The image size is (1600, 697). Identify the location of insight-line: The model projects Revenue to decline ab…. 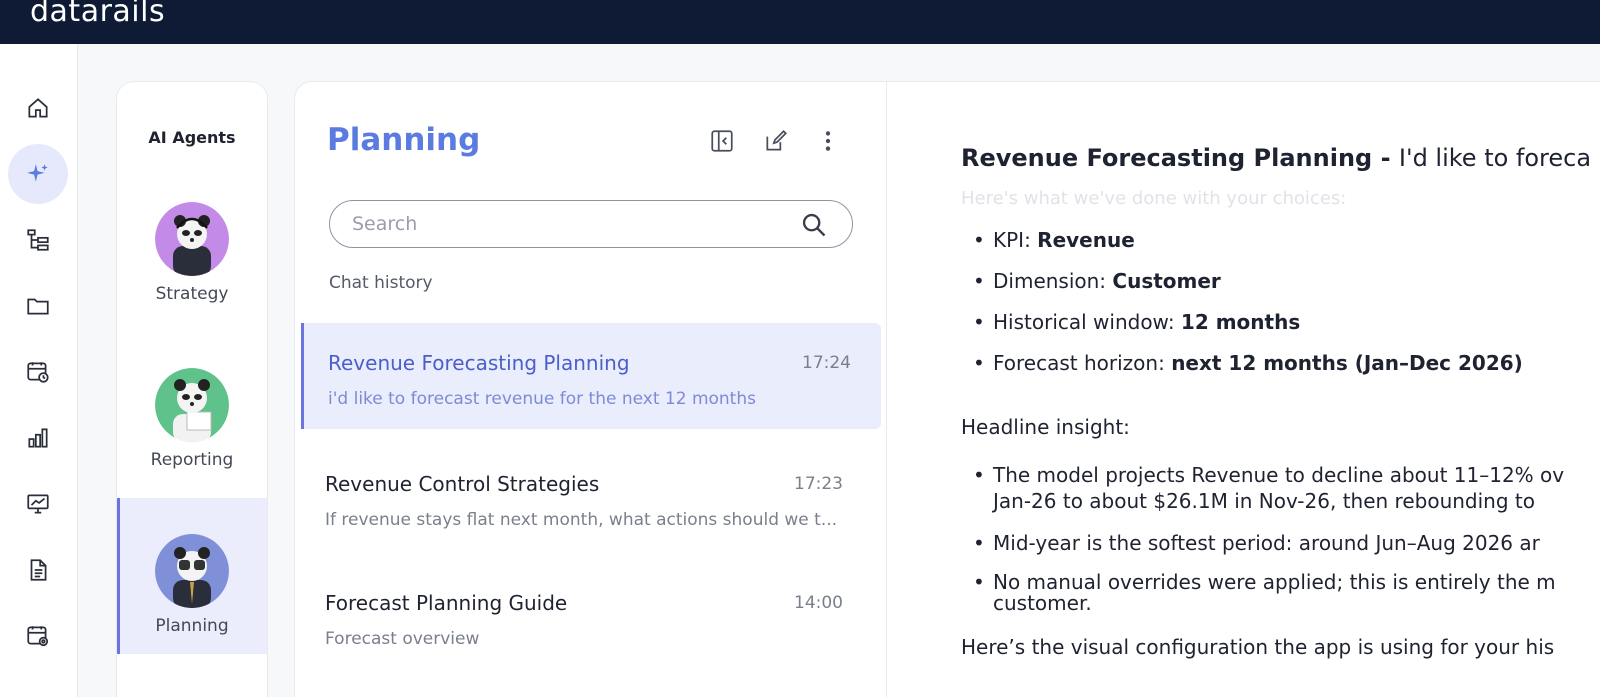
(1279, 475).